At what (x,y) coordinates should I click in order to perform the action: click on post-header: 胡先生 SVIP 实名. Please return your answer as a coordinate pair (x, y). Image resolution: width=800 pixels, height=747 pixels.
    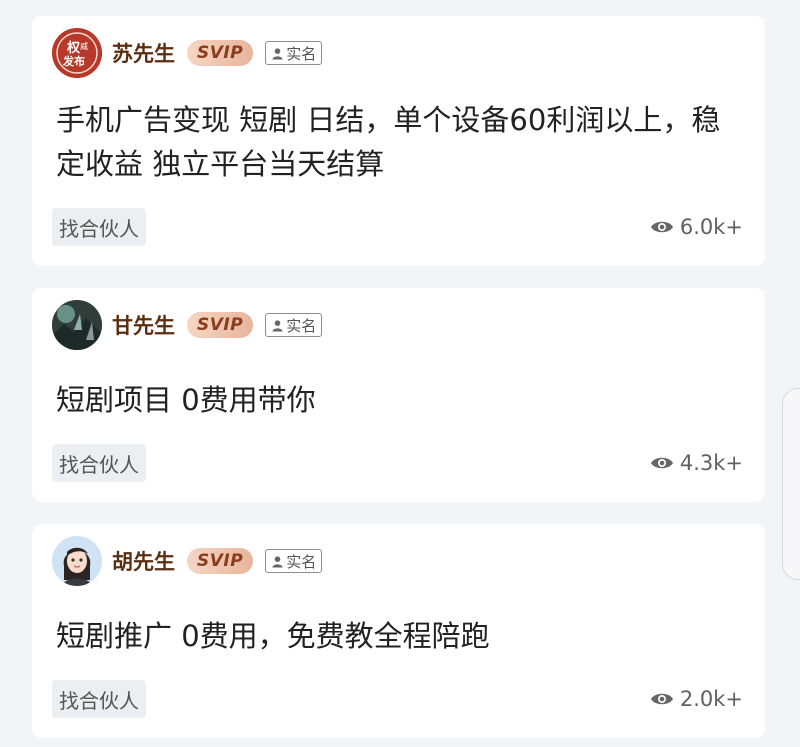
    Looking at the image, I should click on (187, 561).